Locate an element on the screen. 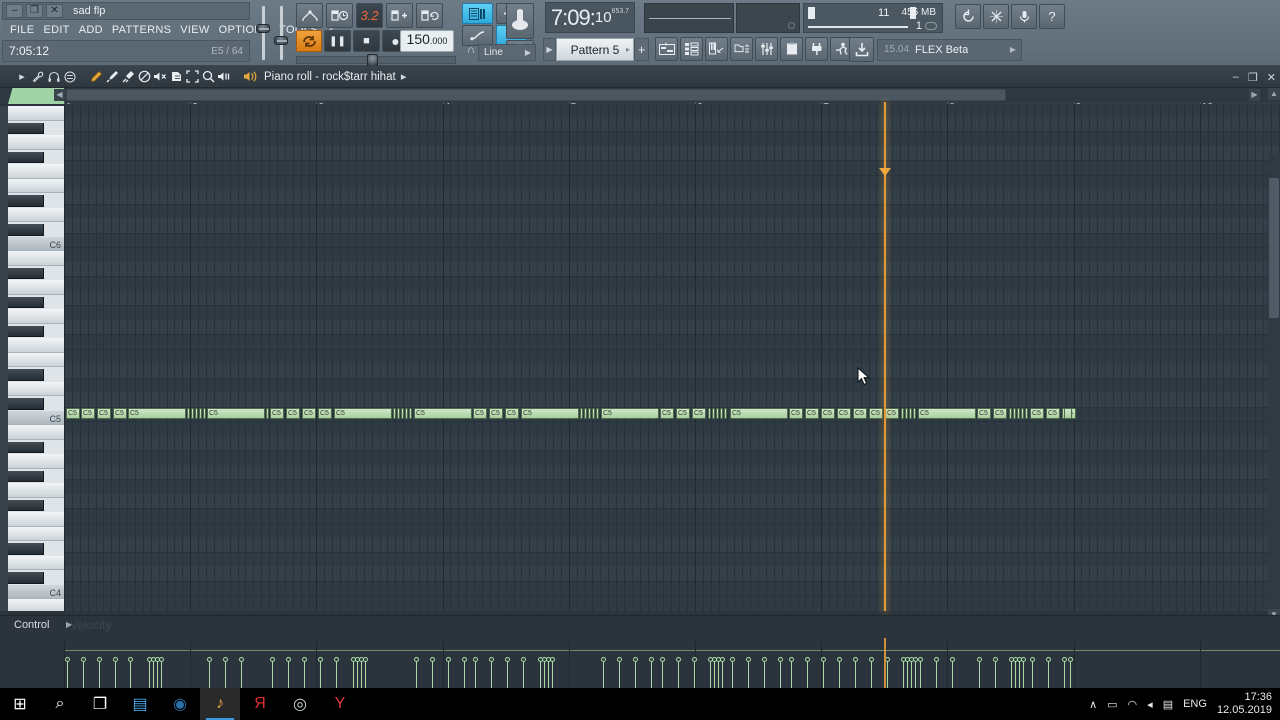 The image size is (1280, 720). pattern-add-button: + is located at coordinates (641, 49).